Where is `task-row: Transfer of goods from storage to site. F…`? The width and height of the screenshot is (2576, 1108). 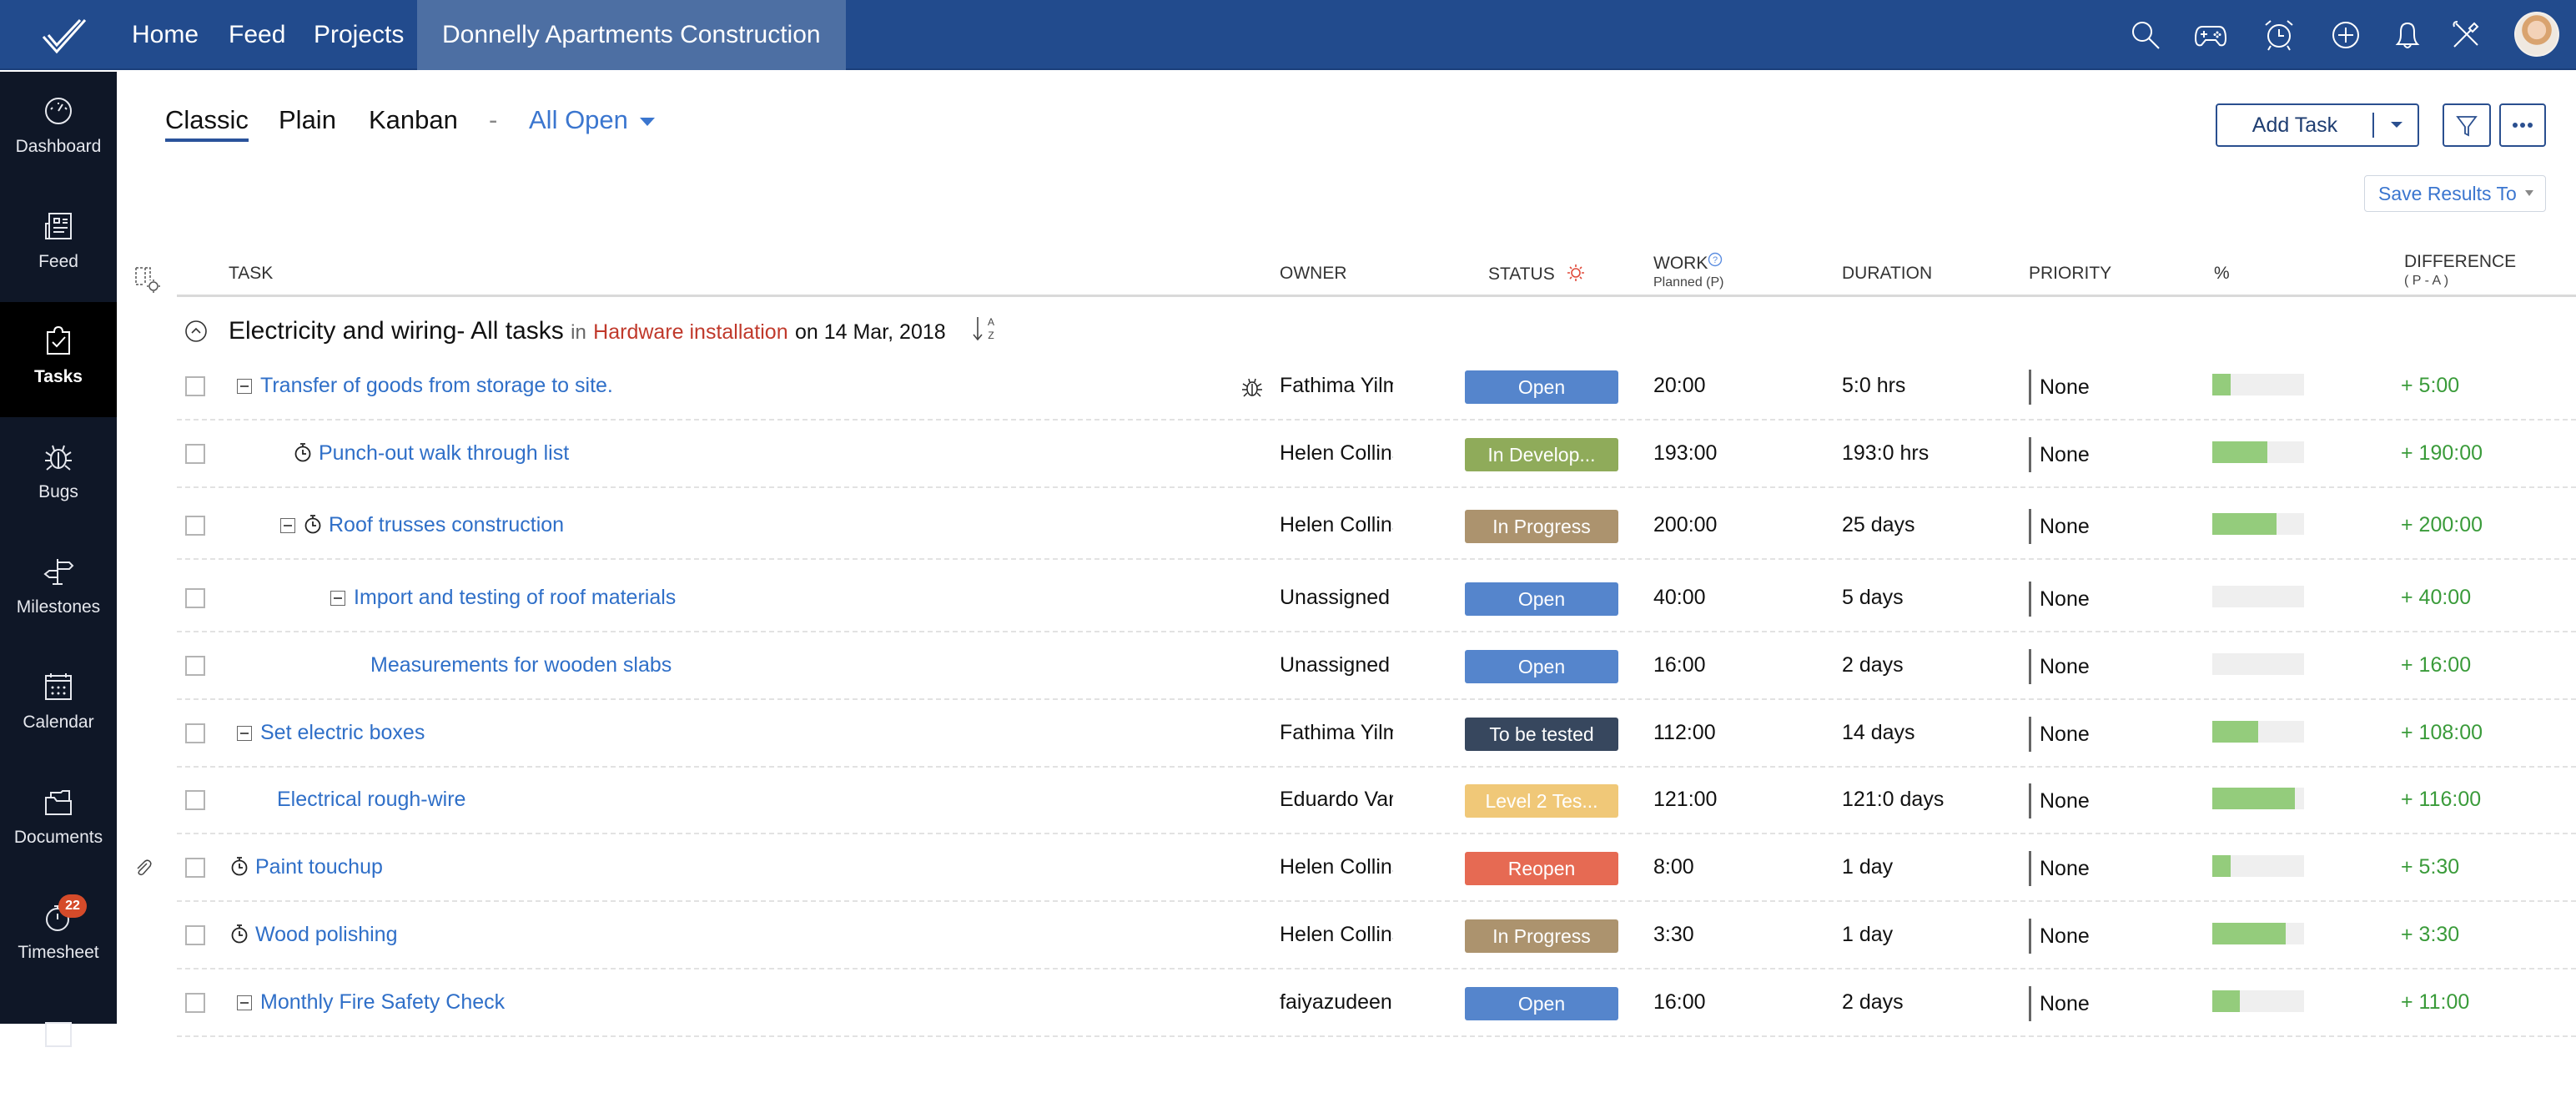
task-row: Transfer of goods from storage to site. F… is located at coordinates (1376, 387).